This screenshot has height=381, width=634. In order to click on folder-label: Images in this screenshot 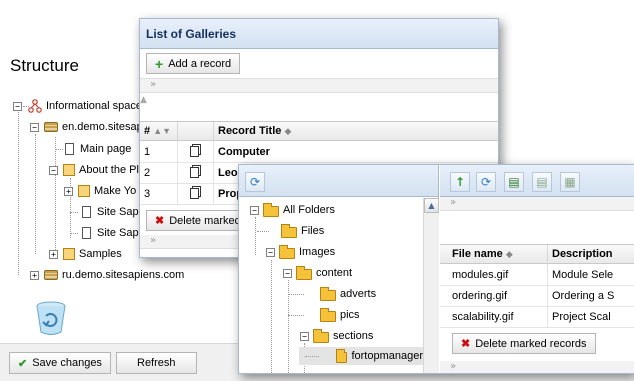, I will do `click(317, 252)`.